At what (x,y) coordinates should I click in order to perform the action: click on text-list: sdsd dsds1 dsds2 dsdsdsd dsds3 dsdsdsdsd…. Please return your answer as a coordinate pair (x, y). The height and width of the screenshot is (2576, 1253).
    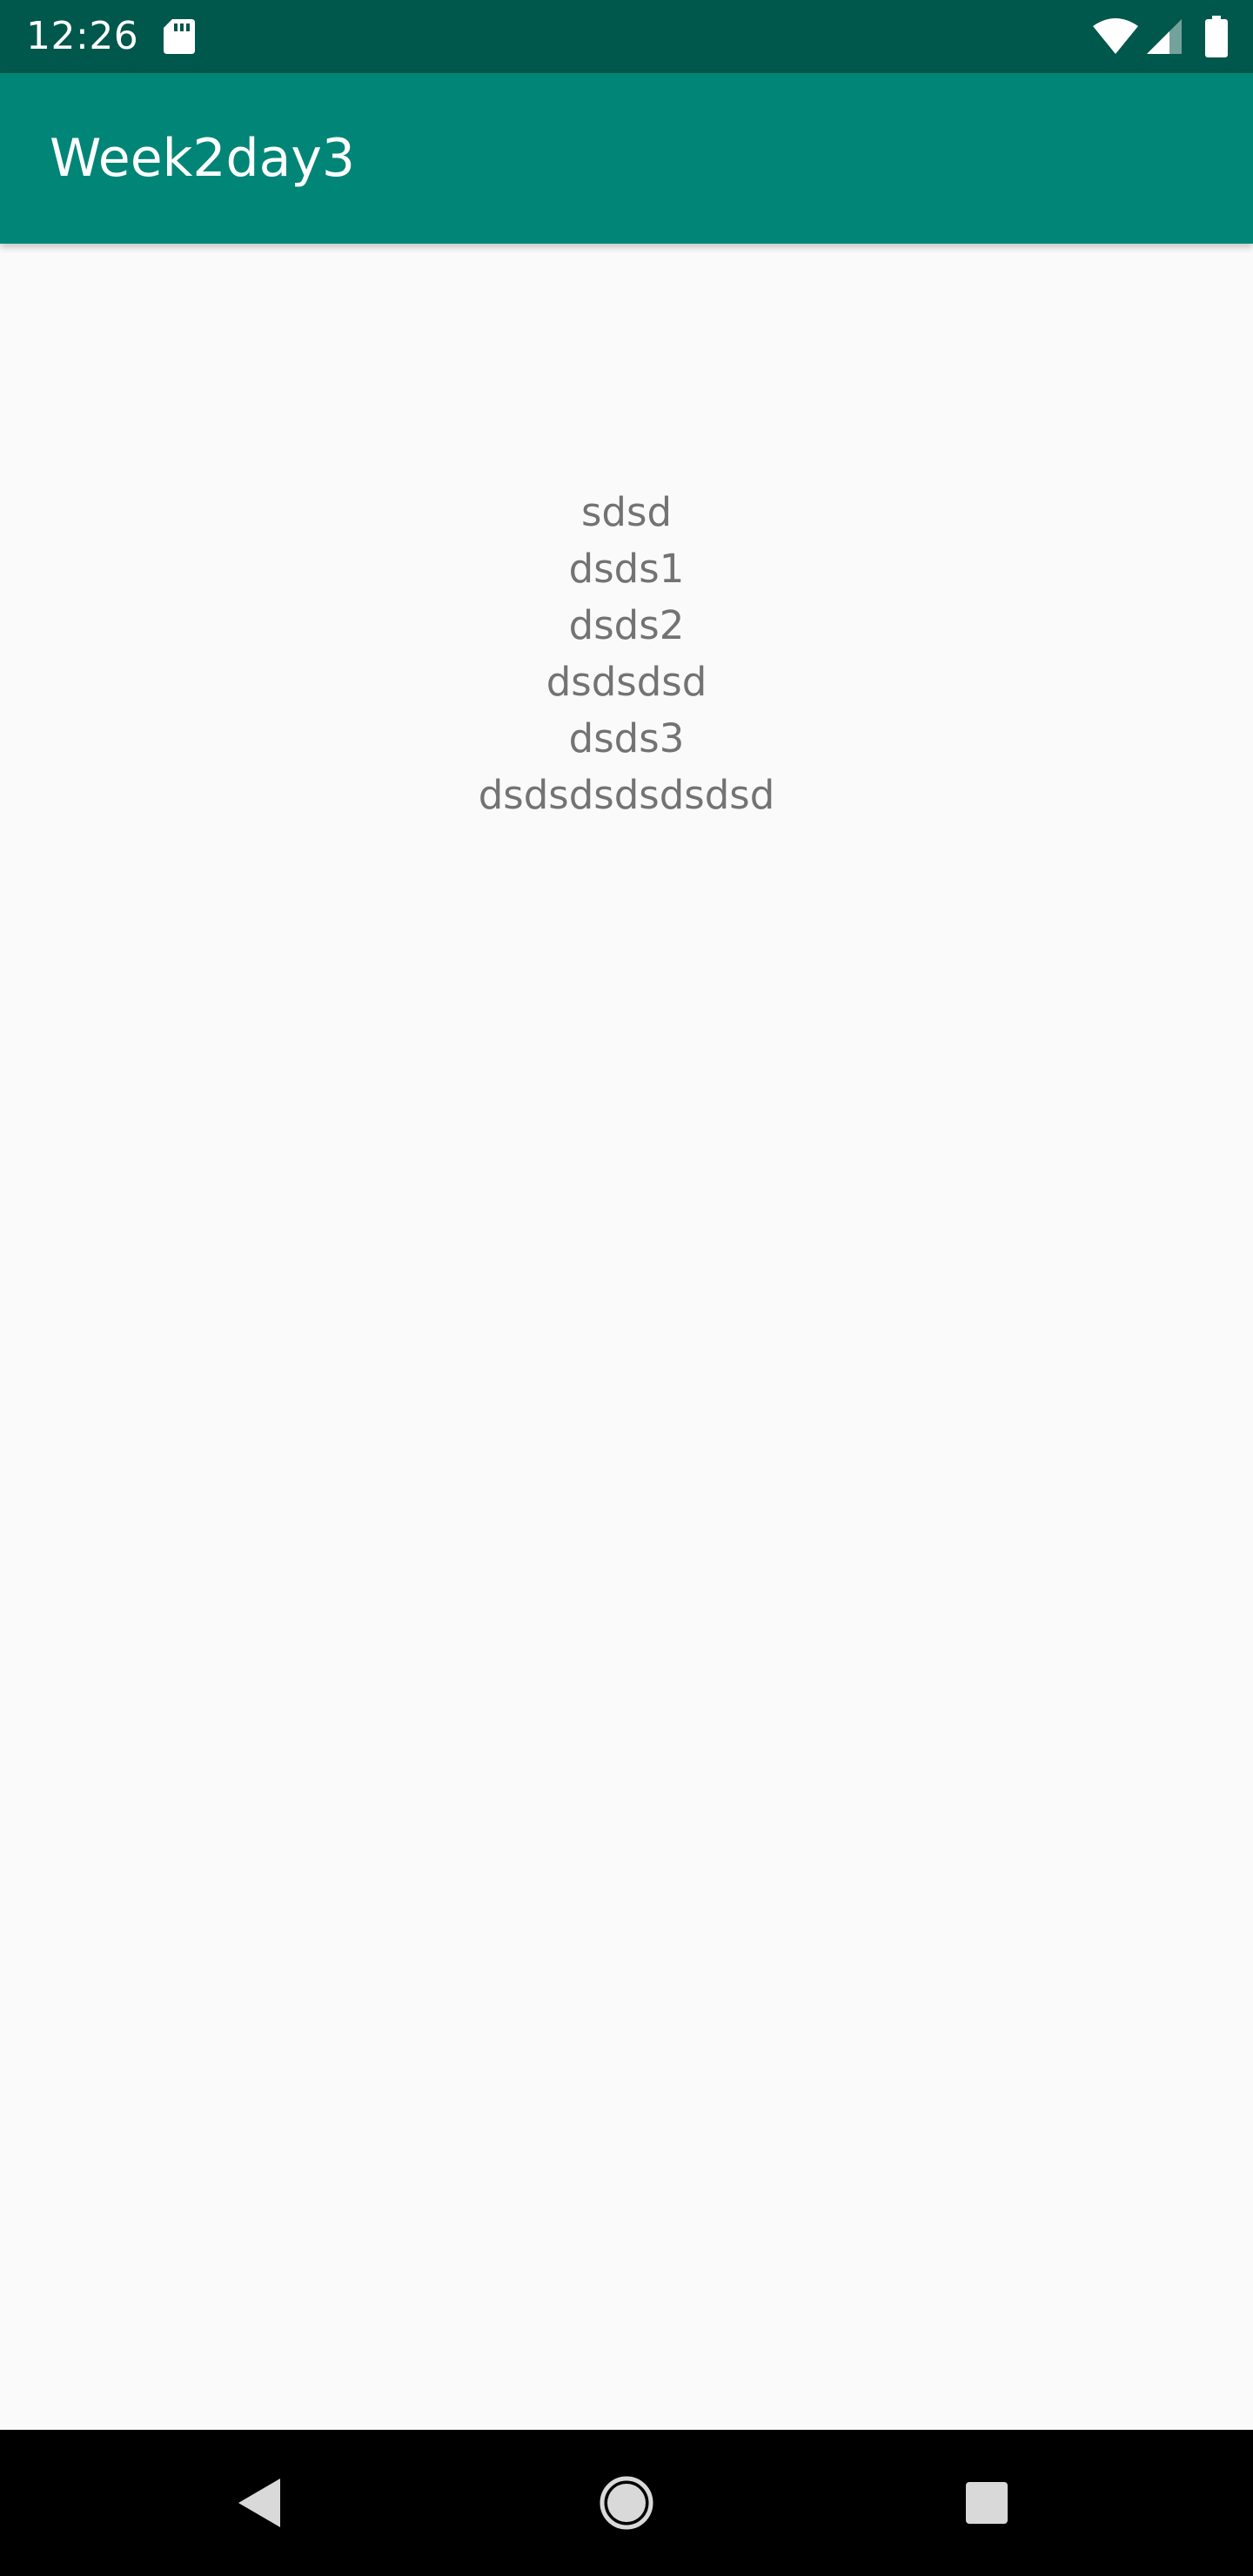
    Looking at the image, I should click on (626, 653).